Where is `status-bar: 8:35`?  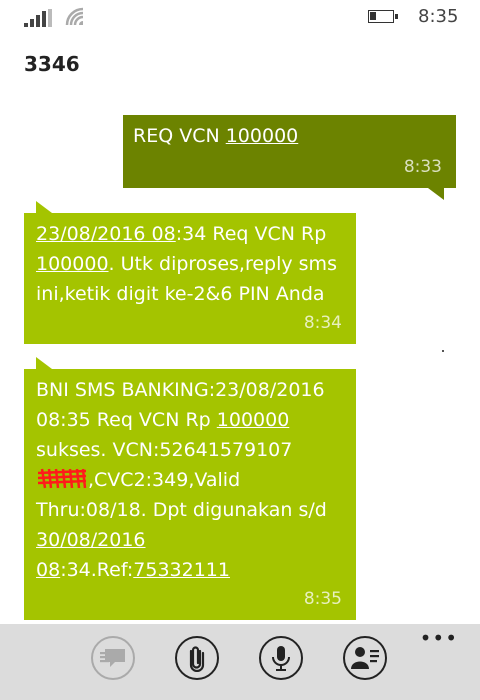 status-bar: 8:35 is located at coordinates (240, 17).